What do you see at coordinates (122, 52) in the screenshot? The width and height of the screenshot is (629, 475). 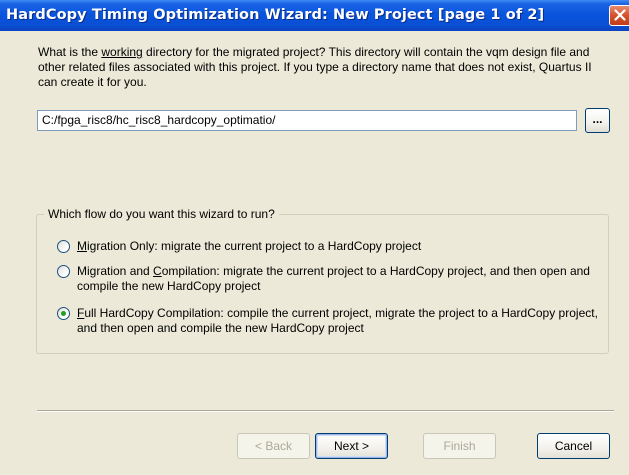 I see `working-underline: working` at bounding box center [122, 52].